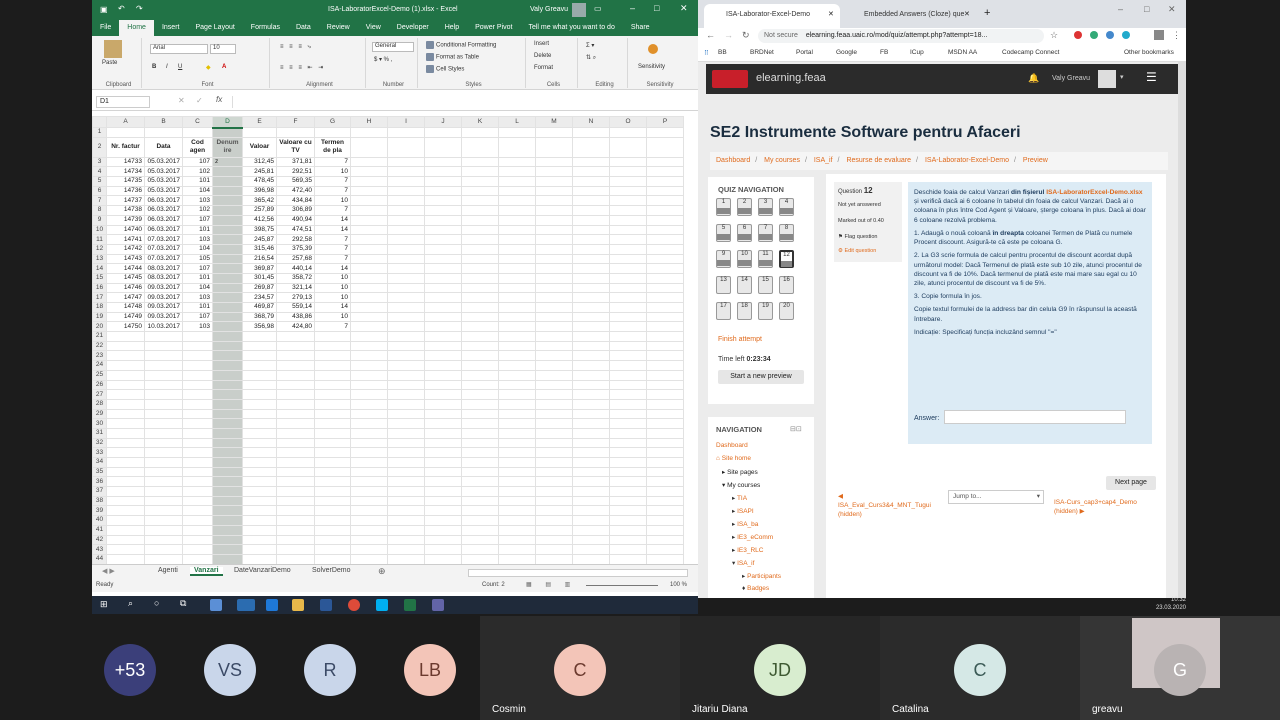 The height and width of the screenshot is (720, 1280). Describe the element at coordinates (332, 278) in the screenshot. I see `data-cell: 10` at that location.